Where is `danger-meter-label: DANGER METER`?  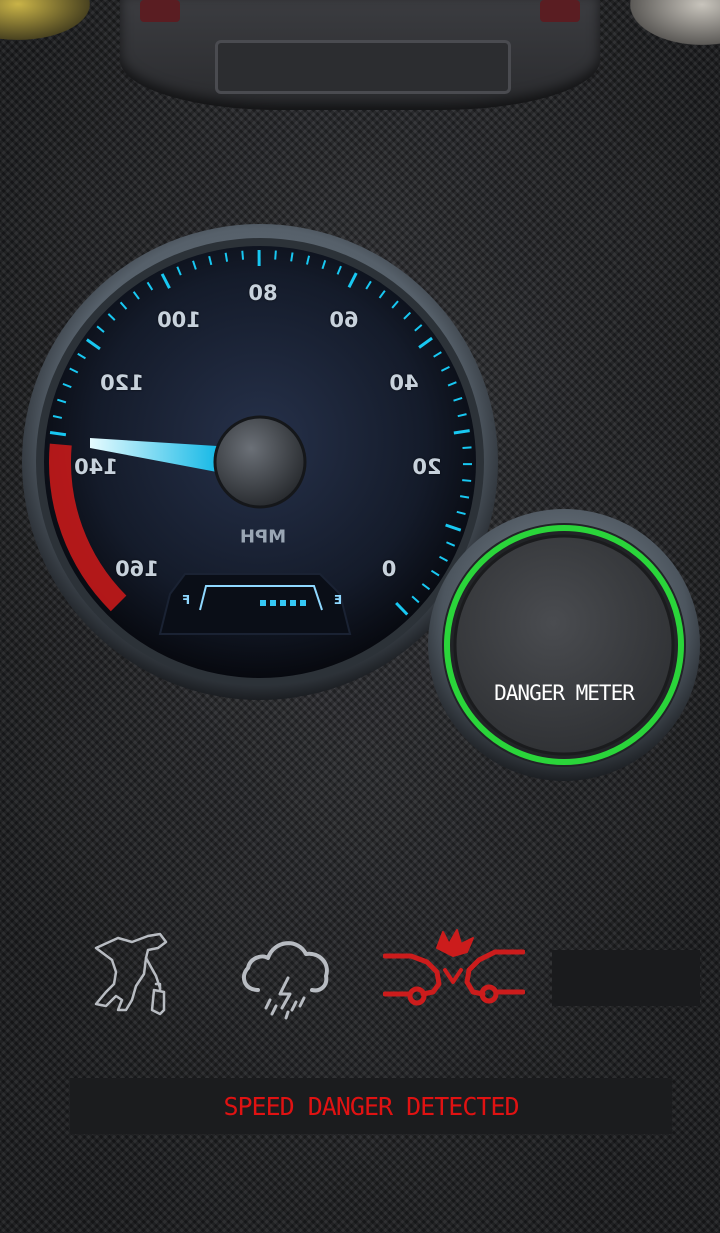 danger-meter-label: DANGER METER is located at coordinates (564, 693).